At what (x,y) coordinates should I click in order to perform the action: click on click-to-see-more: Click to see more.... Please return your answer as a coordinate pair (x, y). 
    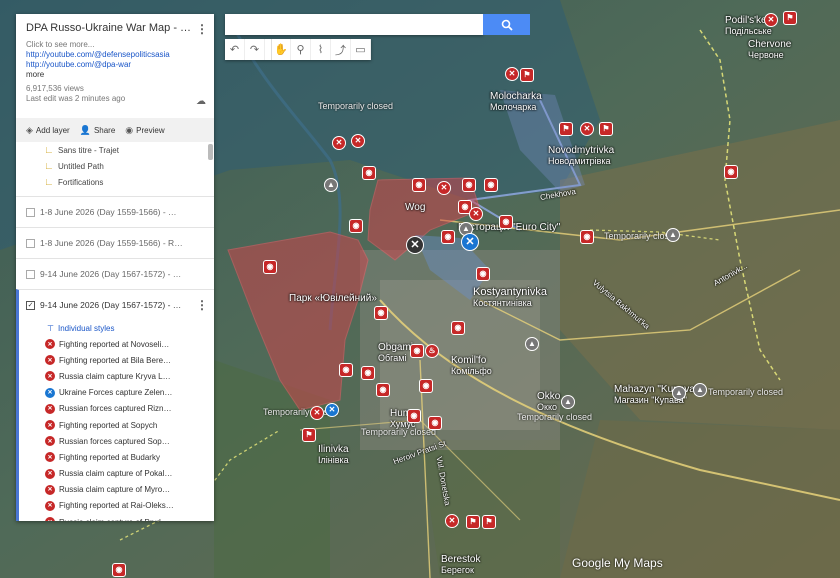
    Looking at the image, I should click on (115, 45).